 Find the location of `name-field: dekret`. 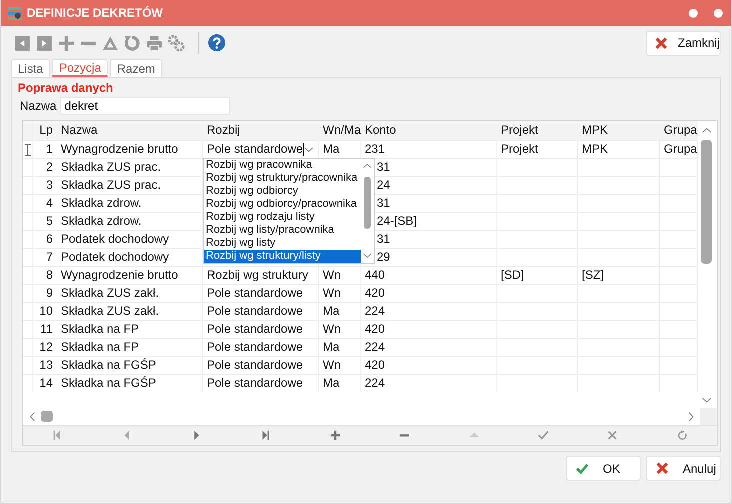

name-field: dekret is located at coordinates (145, 106).